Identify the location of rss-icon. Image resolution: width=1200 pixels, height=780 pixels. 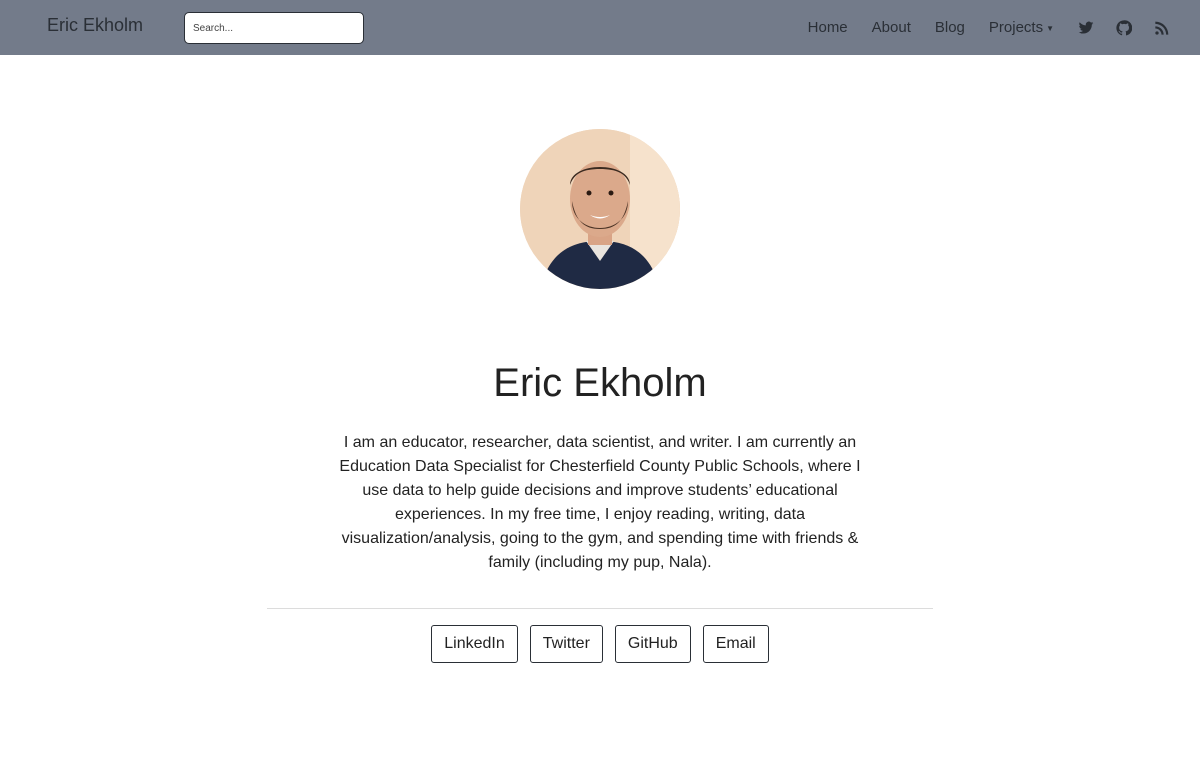
(1162, 28).